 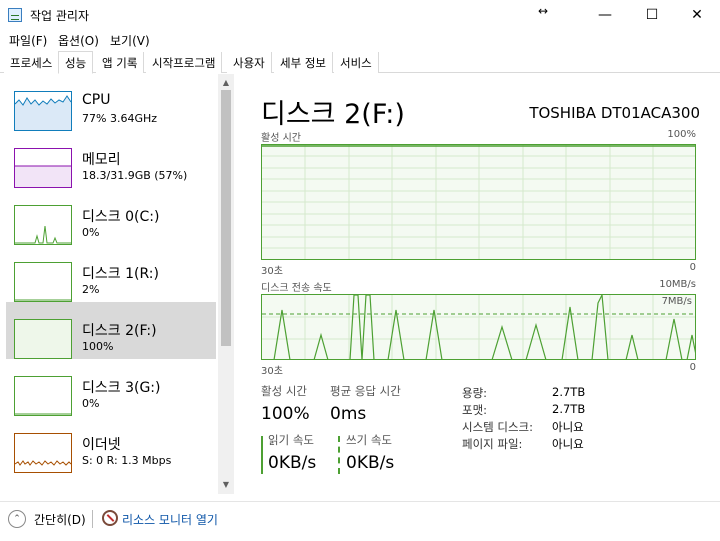 What do you see at coordinates (356, 62) in the screenshot?
I see `tab-services: 서비스` at bounding box center [356, 62].